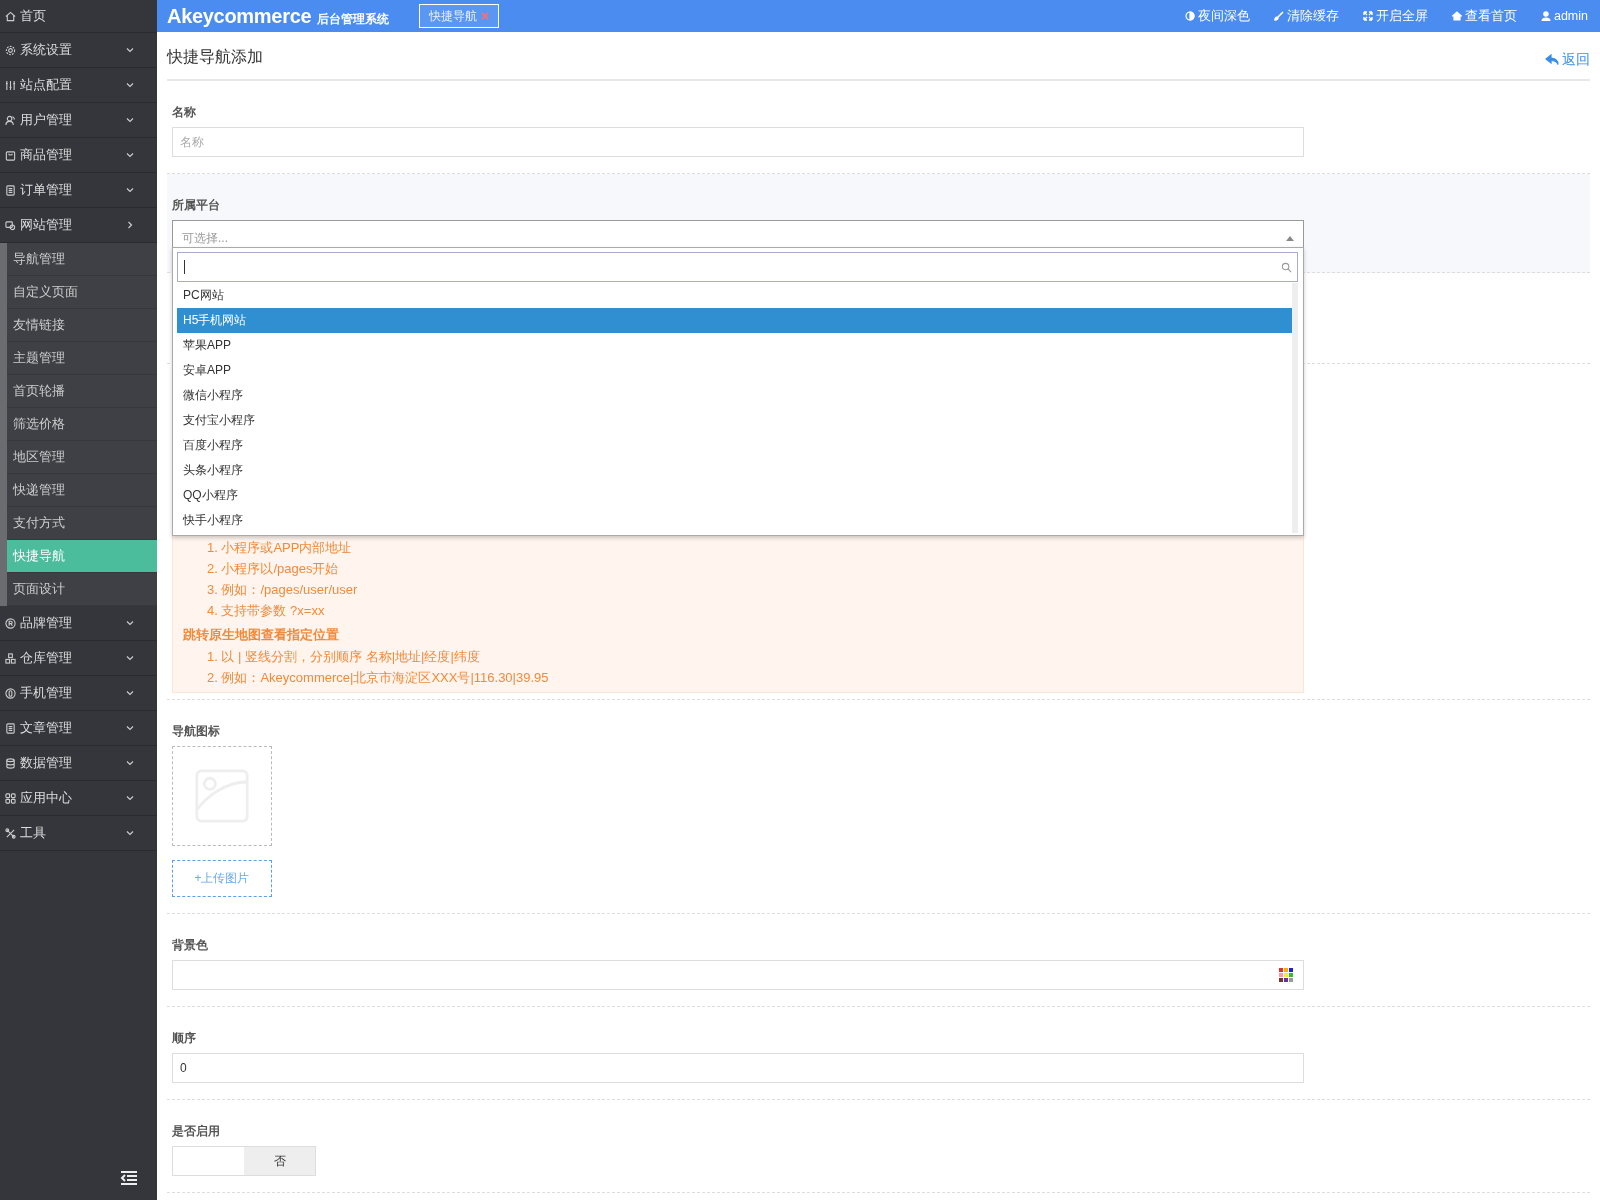  Describe the element at coordinates (1278, 16) in the screenshot. I see `brush-icon` at that location.